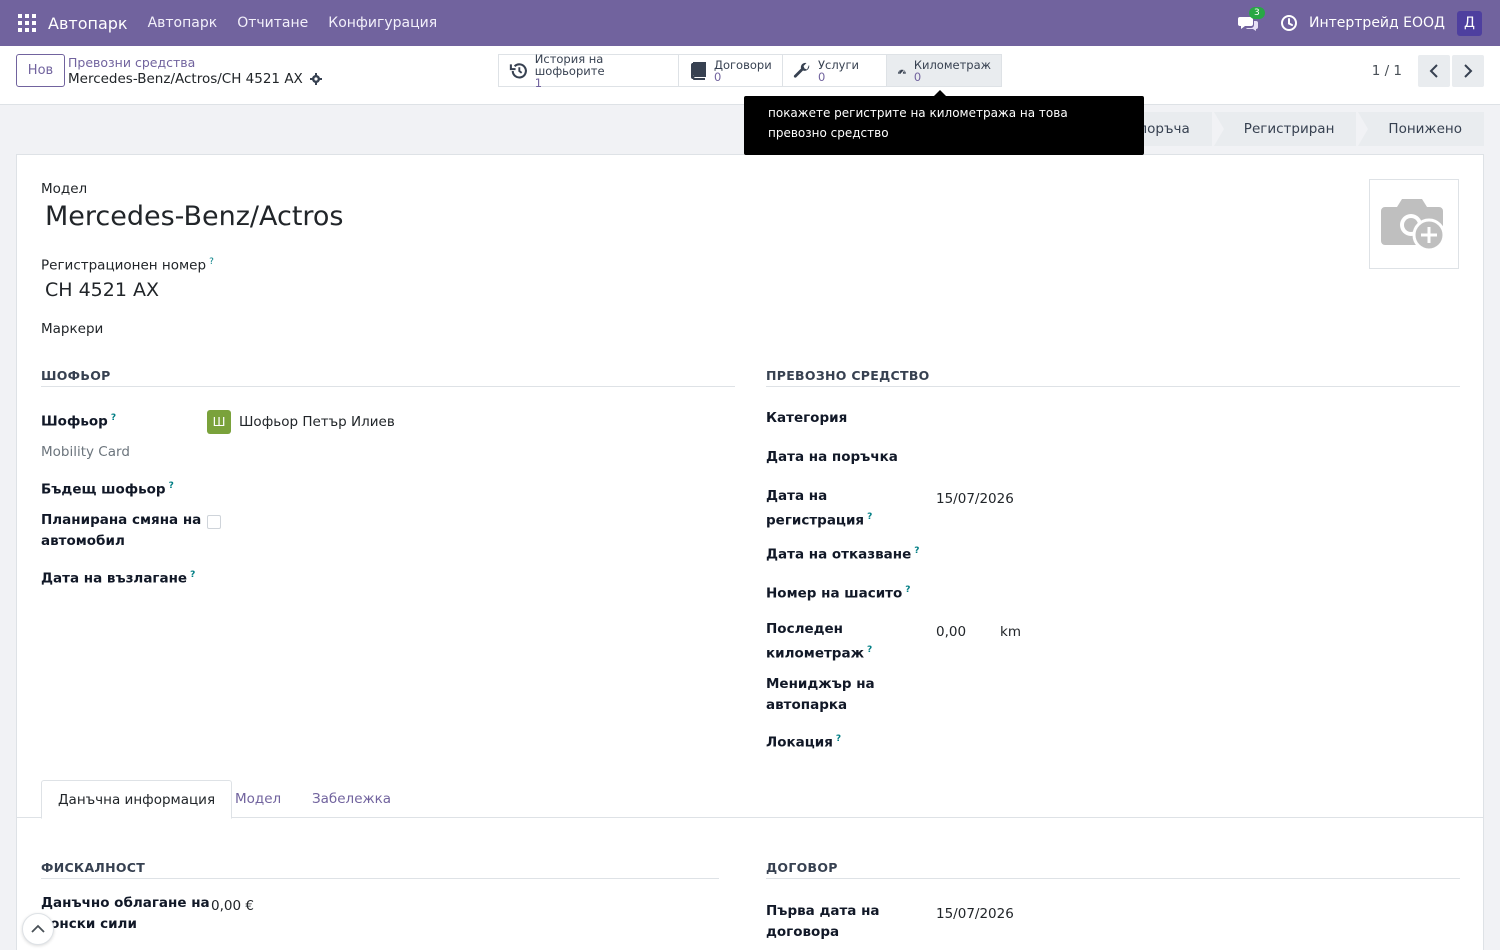 This screenshot has width=1500, height=950. Describe the element at coordinates (750, 799) in the screenshot. I see `notebook-tabs: Данъчна информация Модел Забележка` at that location.